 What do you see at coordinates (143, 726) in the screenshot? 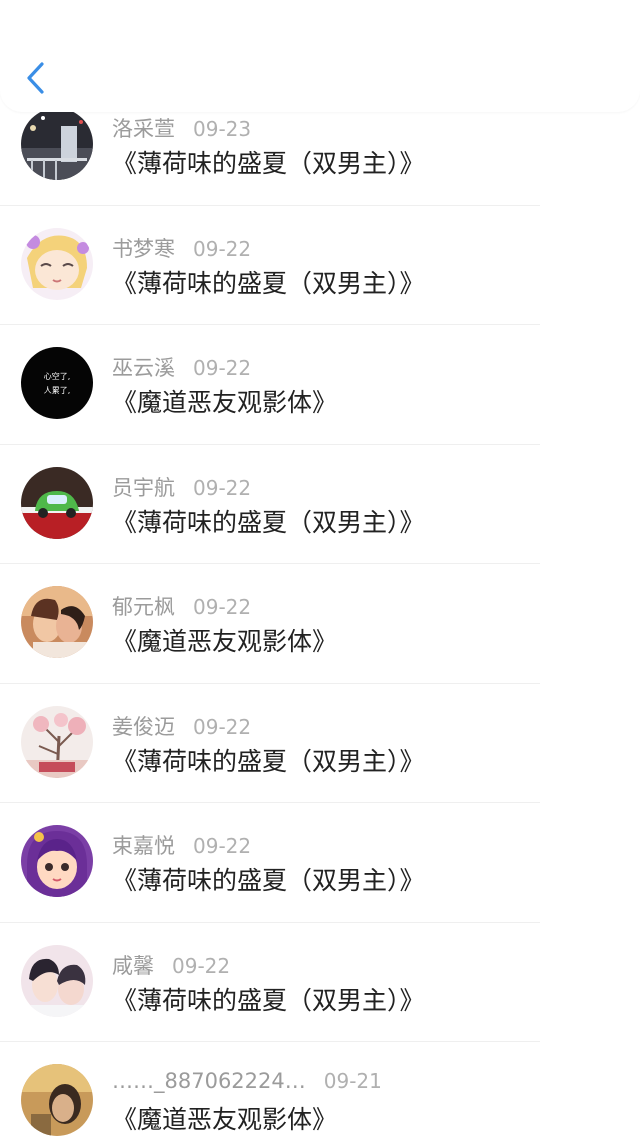
I see `sender-name: 姜俊迈` at bounding box center [143, 726].